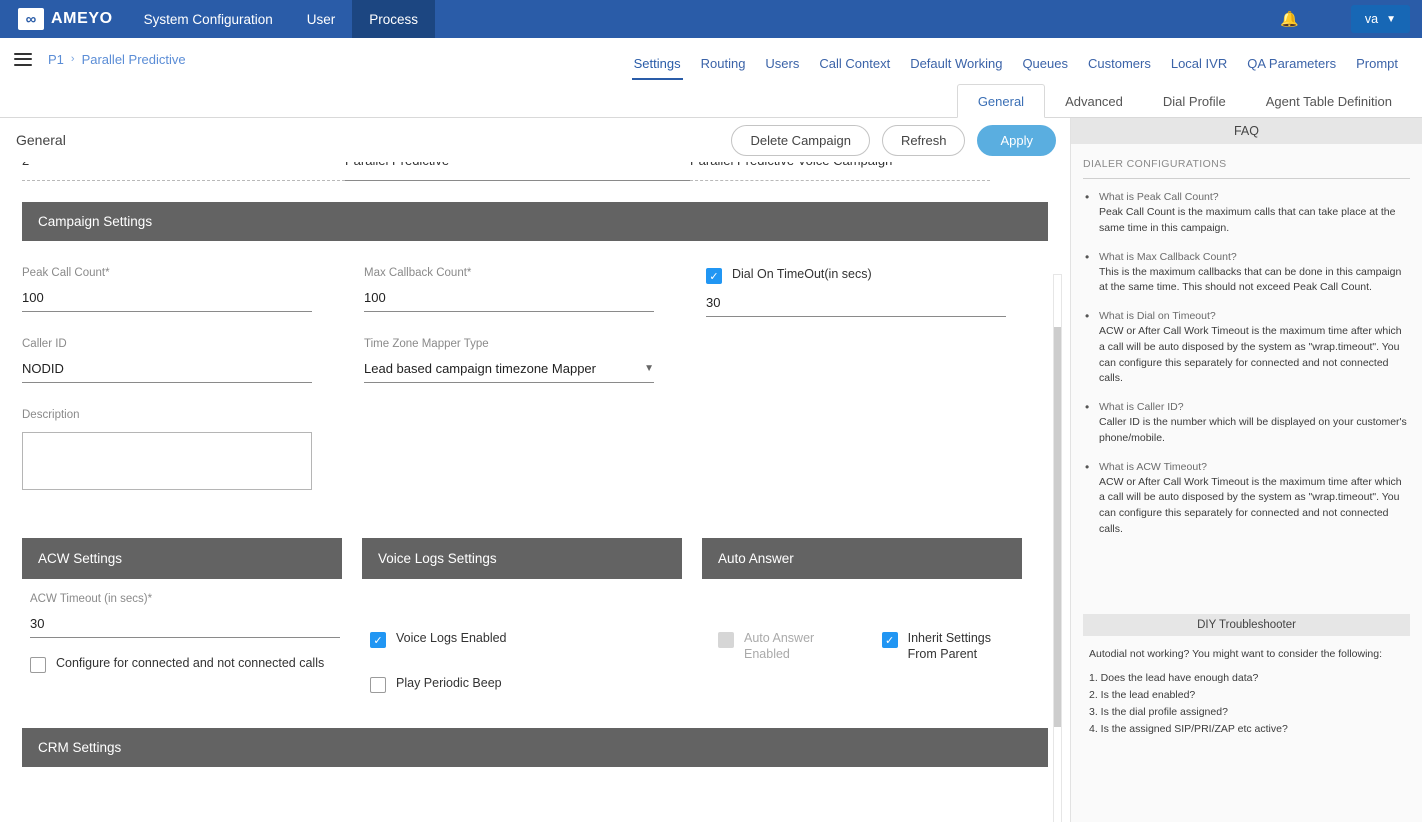  What do you see at coordinates (56, 59) in the screenshot?
I see `breadcrumb-root: P1` at bounding box center [56, 59].